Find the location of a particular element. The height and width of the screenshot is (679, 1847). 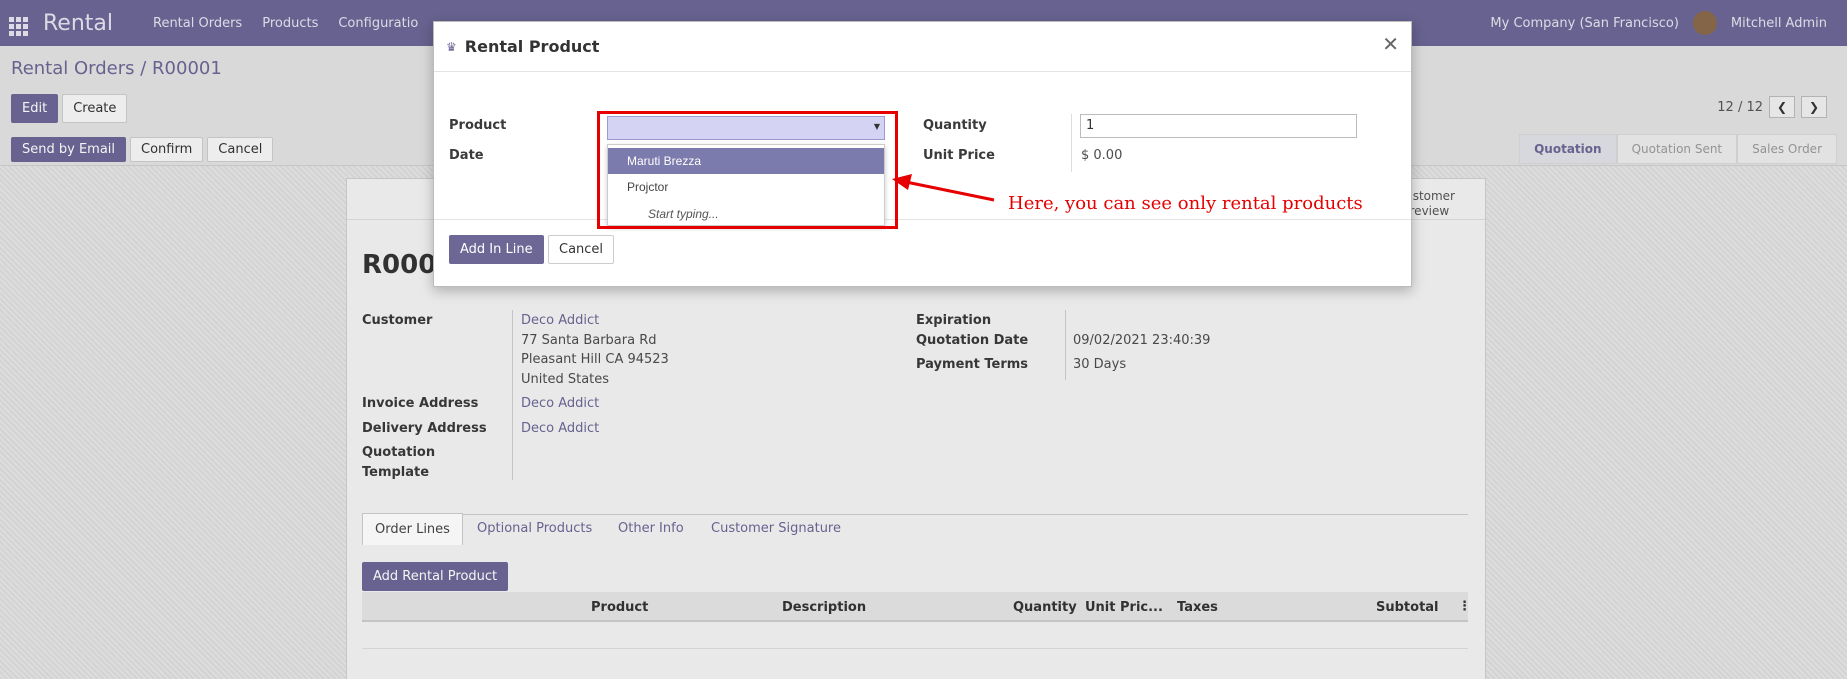

product-label: Product is located at coordinates (478, 125).